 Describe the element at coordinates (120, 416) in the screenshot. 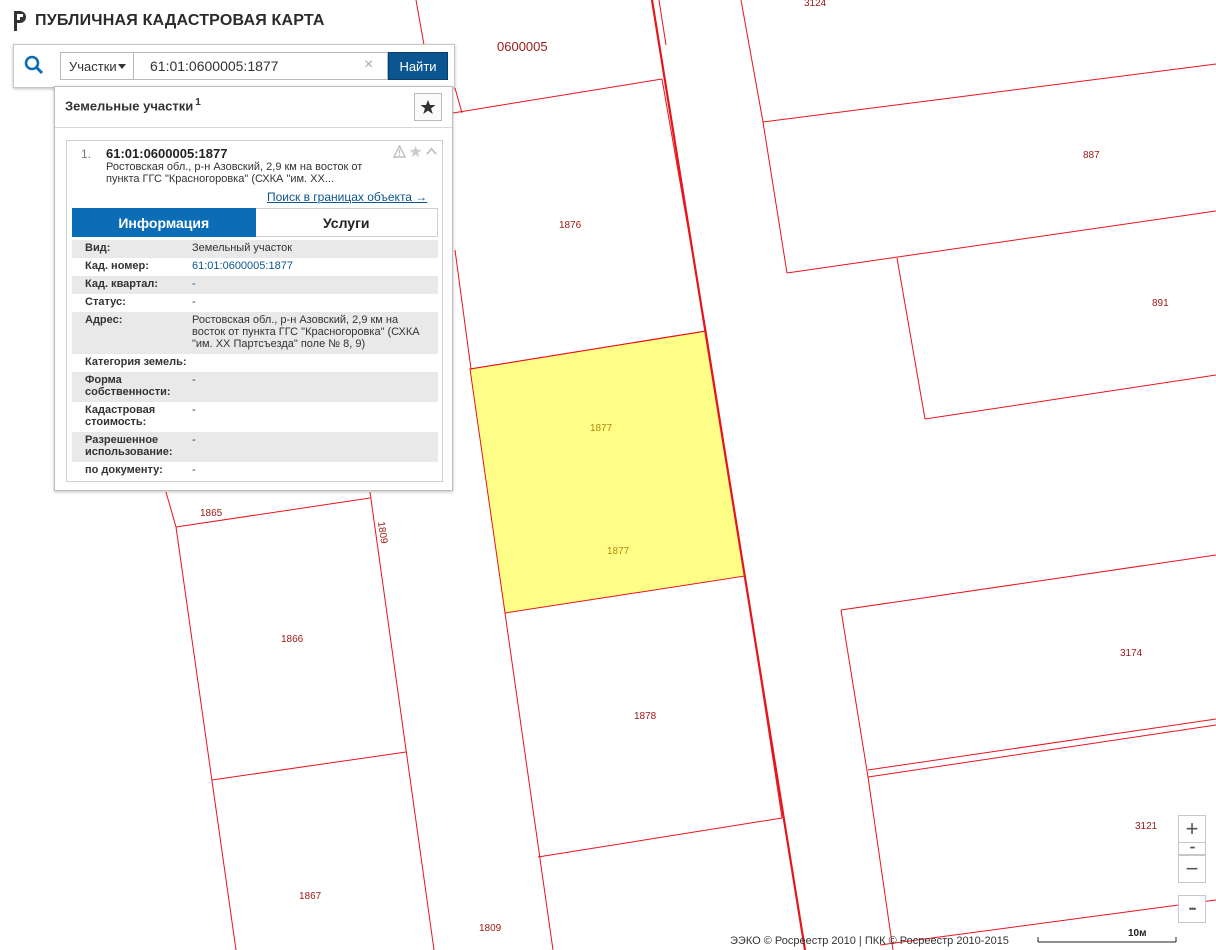

I see `info-label: Кадастровая стоимость:` at that location.